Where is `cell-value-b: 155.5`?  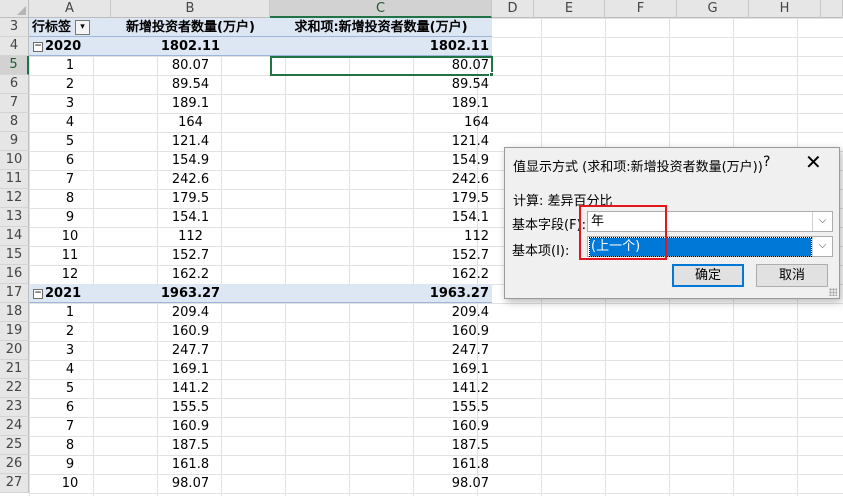 cell-value-b: 155.5 is located at coordinates (190, 407).